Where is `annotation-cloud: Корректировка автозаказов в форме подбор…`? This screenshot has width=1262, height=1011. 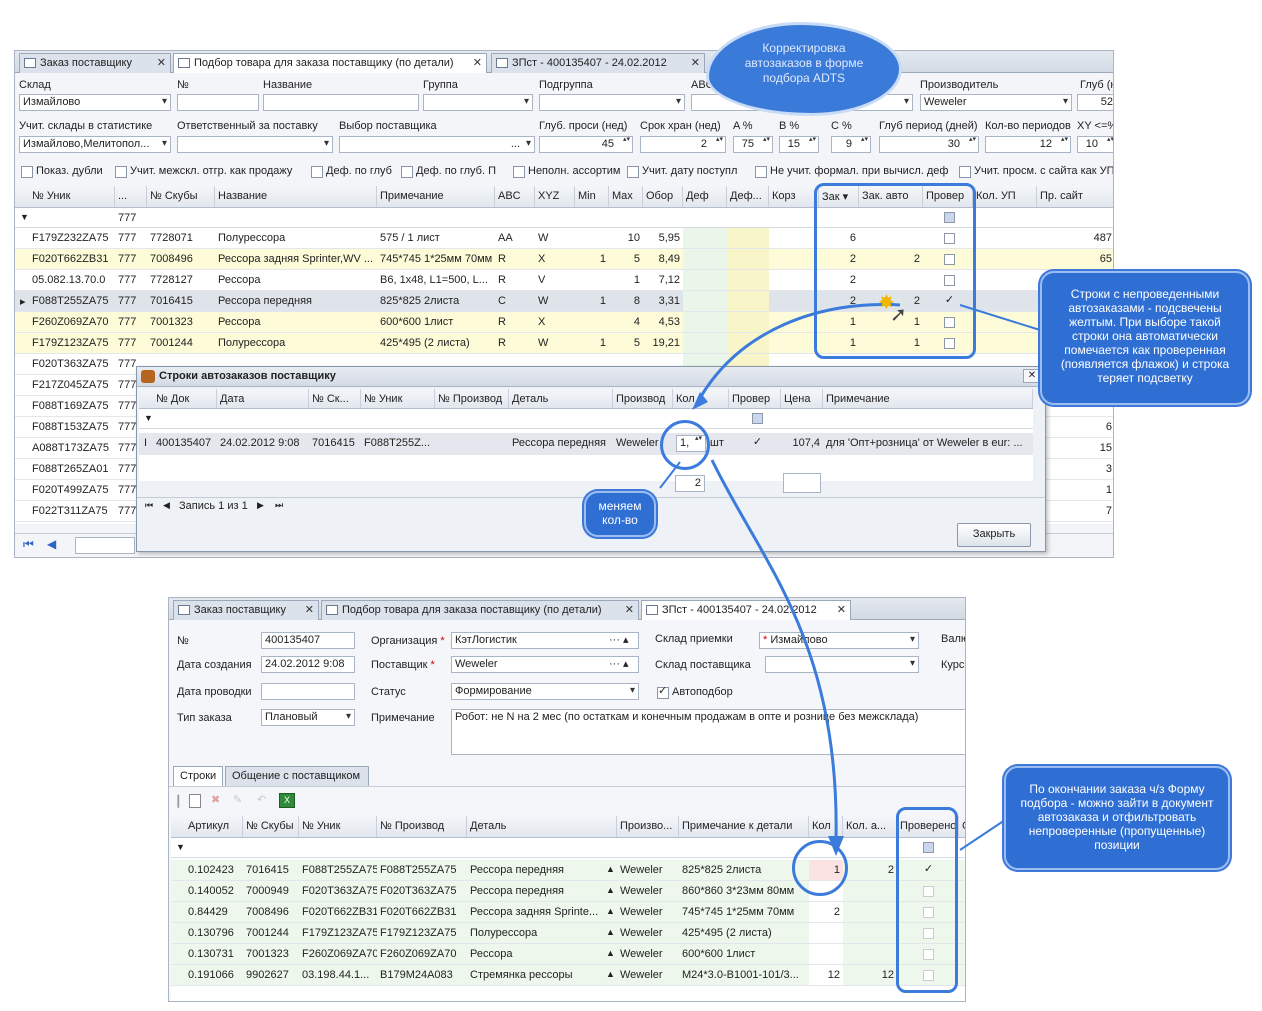
annotation-cloud: Корректировка автозаказов в форме подбор… is located at coordinates (804, 69).